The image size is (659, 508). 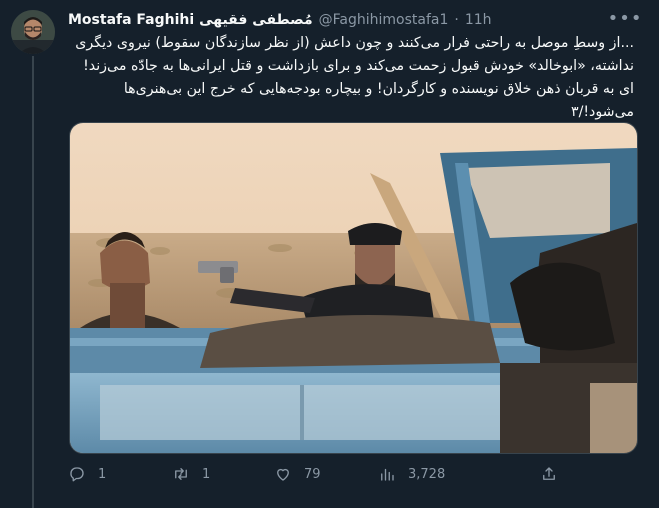 I want to click on views-icon, so click(x=387, y=474).